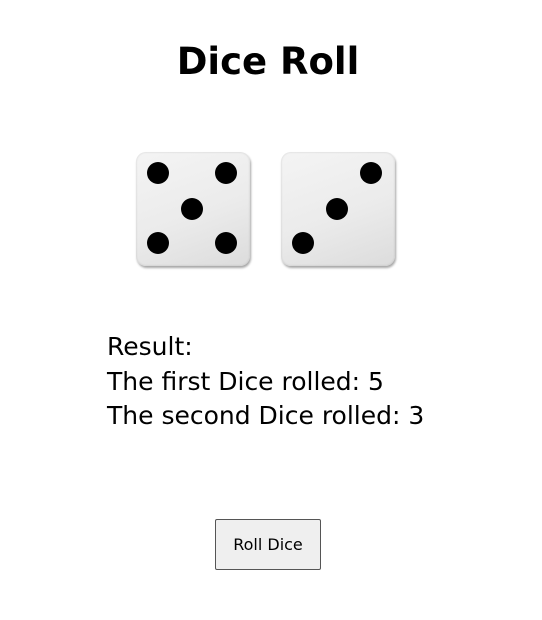  I want to click on result-heading: Result:, so click(150, 346).